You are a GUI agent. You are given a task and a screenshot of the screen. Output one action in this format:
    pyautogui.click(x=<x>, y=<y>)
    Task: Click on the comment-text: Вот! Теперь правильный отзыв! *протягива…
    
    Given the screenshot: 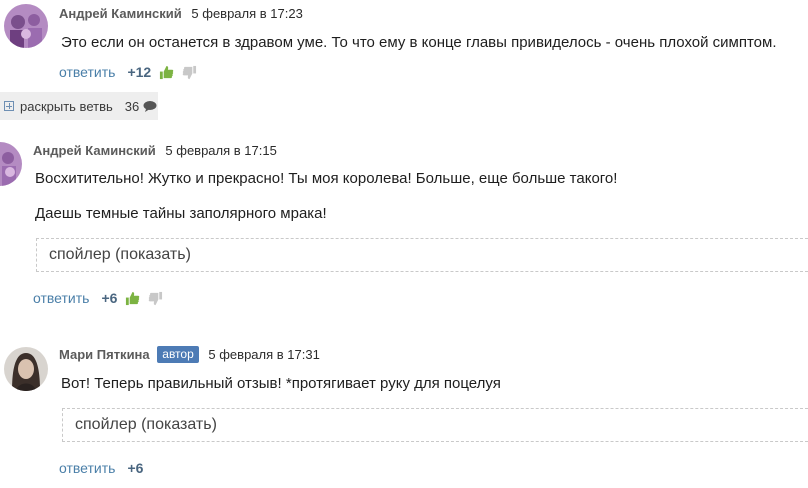 What is the action you would take?
    pyautogui.click(x=281, y=383)
    